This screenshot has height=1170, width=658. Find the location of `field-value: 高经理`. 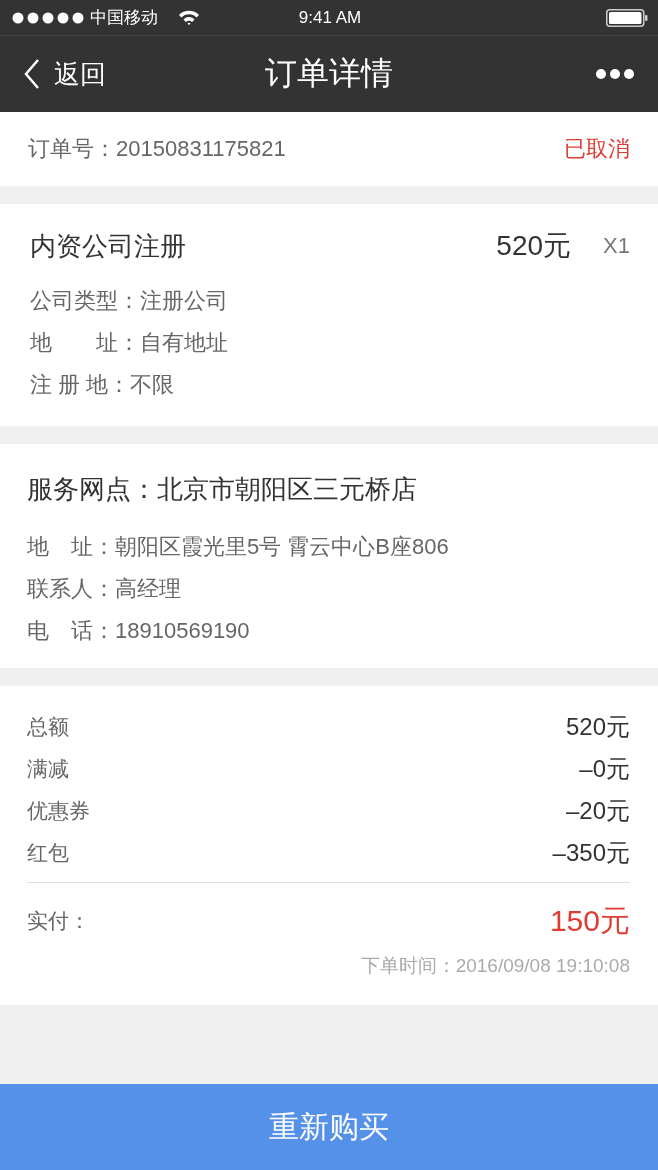

field-value: 高经理 is located at coordinates (148, 589).